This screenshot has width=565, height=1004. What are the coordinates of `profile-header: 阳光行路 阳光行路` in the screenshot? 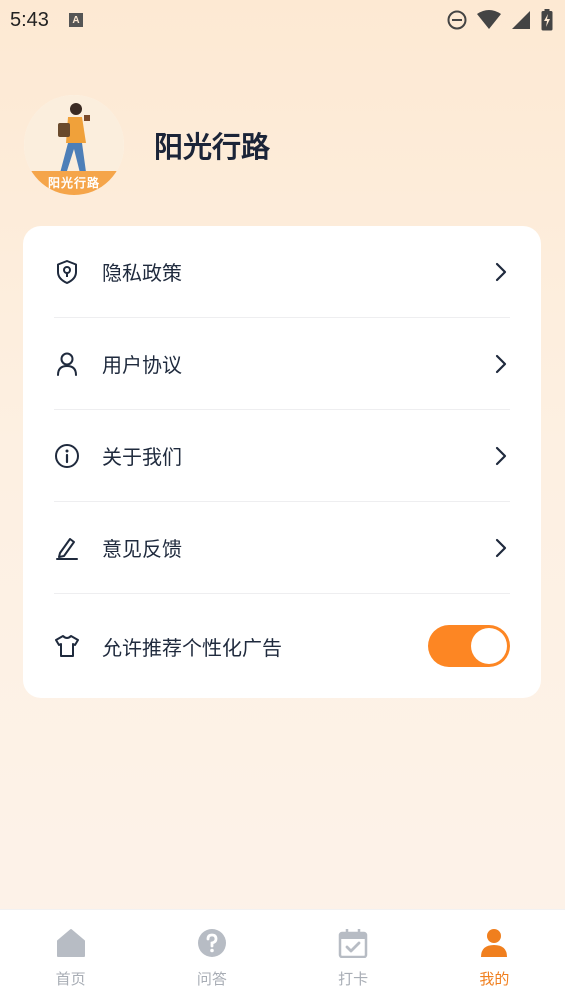 It's located at (147, 145).